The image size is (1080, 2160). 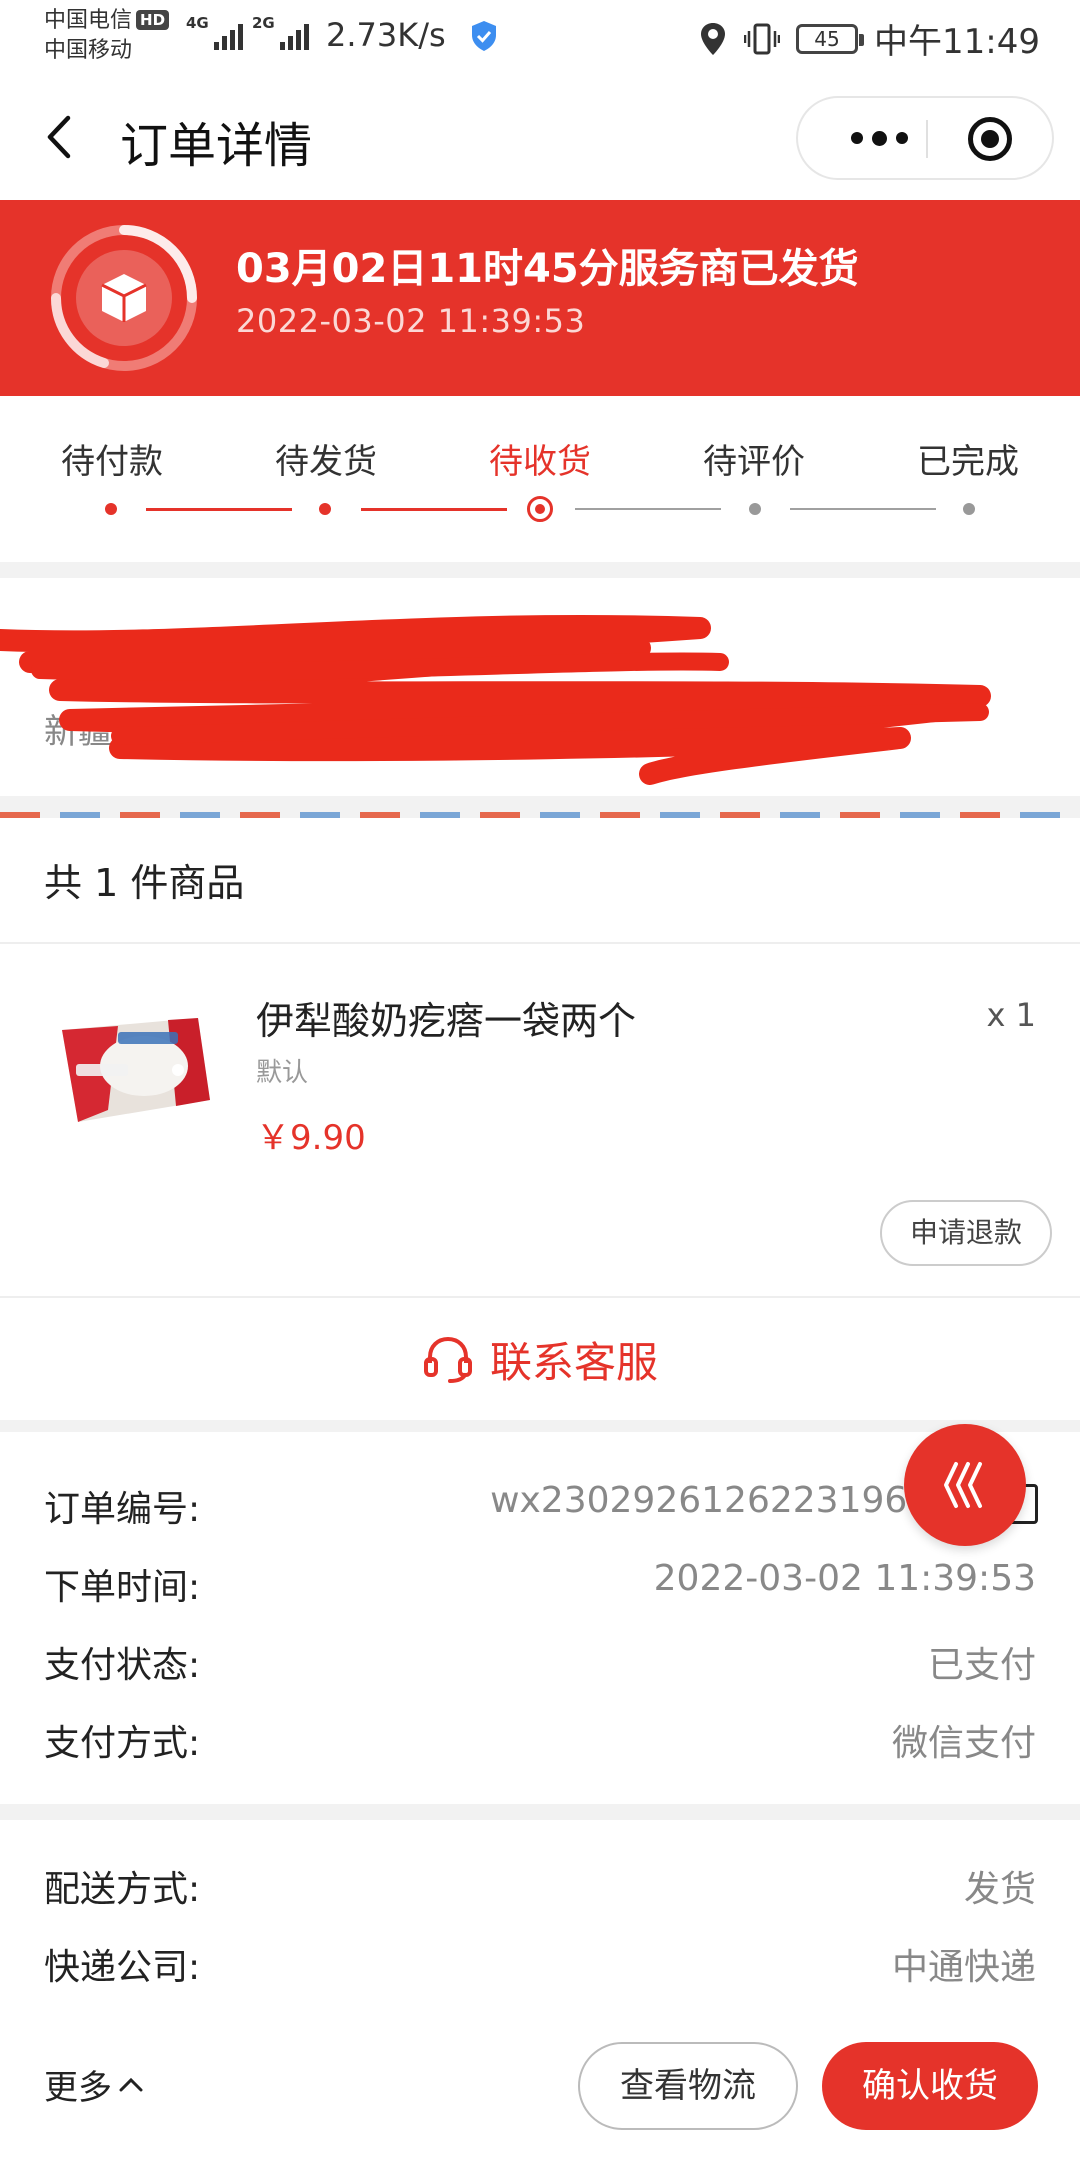 I want to click on back-arrow-icon, so click(x=60, y=137).